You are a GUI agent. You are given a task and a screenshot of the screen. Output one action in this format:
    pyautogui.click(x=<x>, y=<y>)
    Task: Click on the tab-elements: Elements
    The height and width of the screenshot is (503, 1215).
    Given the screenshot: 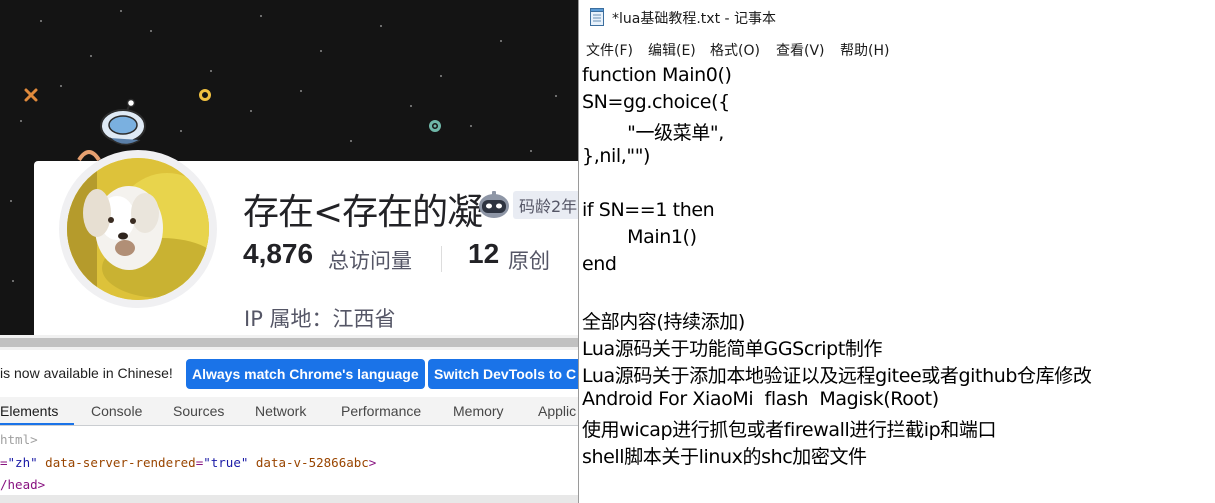 What is the action you would take?
    pyautogui.click(x=29, y=411)
    